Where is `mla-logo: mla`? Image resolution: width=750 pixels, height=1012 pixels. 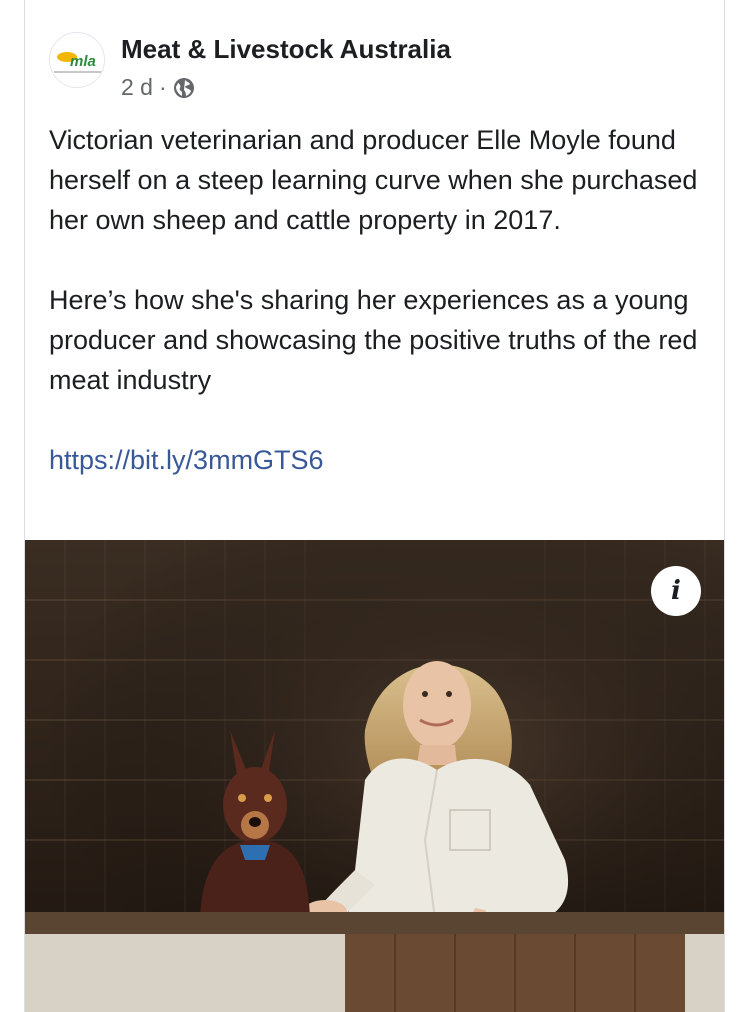 mla-logo: mla is located at coordinates (78, 62).